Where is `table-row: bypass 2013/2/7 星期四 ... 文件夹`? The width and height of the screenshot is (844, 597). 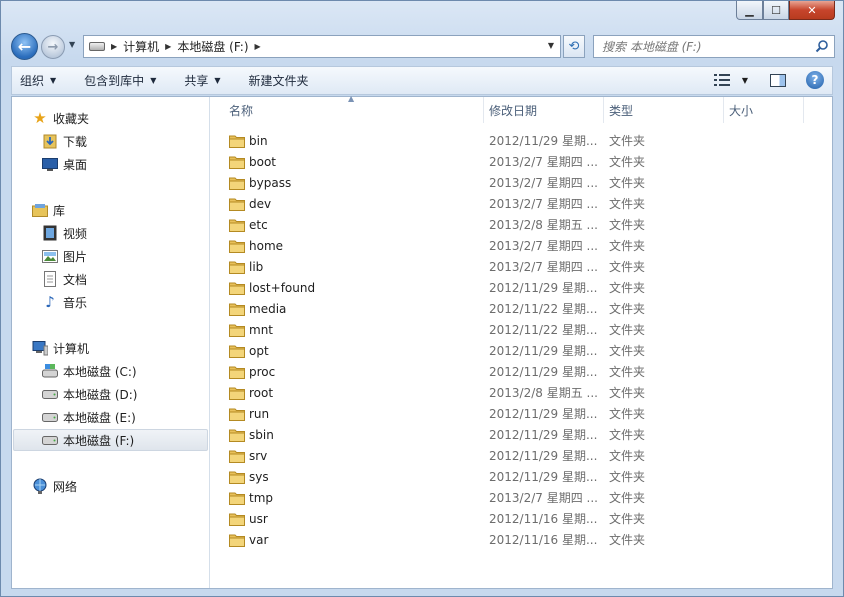 table-row: bypass 2013/2/7 星期四 ... 文件夹 is located at coordinates (449, 182).